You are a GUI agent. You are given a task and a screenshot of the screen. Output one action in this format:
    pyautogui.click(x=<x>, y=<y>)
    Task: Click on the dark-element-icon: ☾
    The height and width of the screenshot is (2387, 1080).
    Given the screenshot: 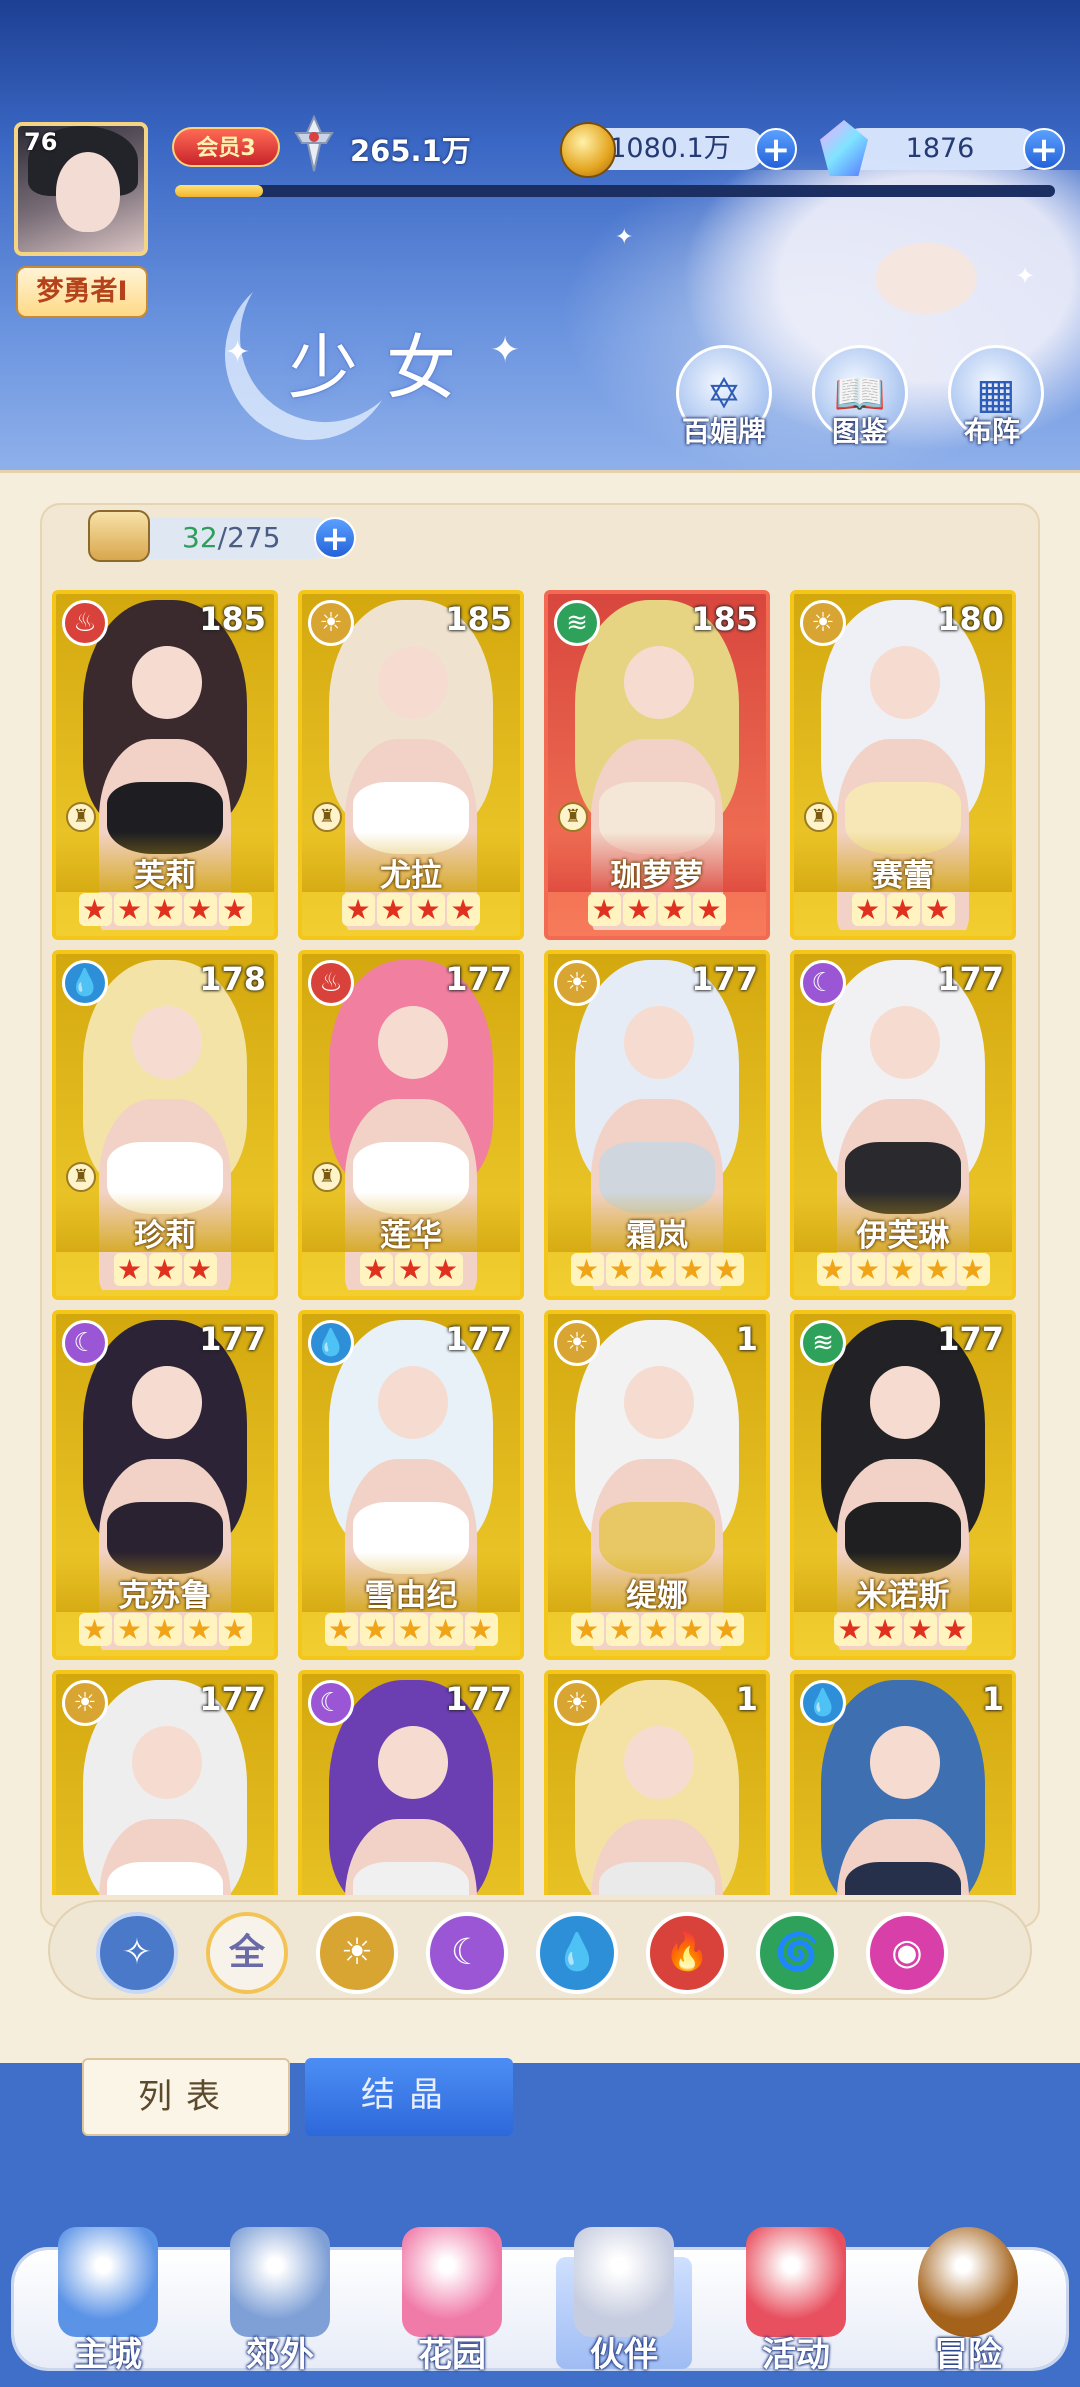 What is the action you would take?
    pyautogui.click(x=823, y=983)
    